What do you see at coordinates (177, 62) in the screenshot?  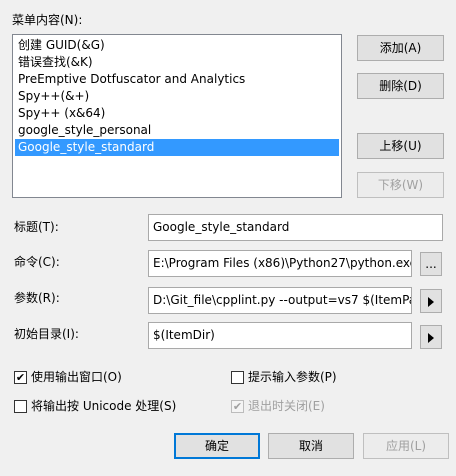 I see `list-item: 错误查找(&K)` at bounding box center [177, 62].